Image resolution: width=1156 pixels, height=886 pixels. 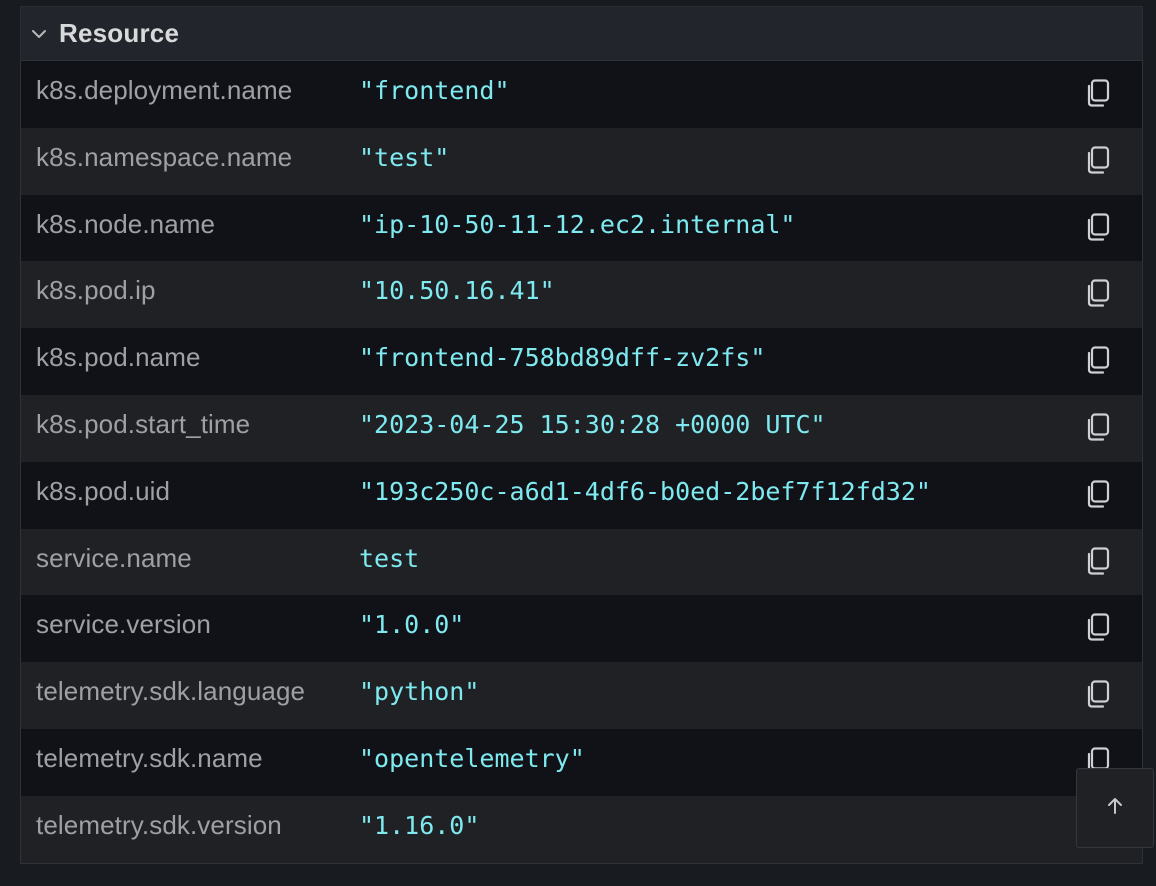 What do you see at coordinates (39, 34) in the screenshot?
I see `chevron-down-icon` at bounding box center [39, 34].